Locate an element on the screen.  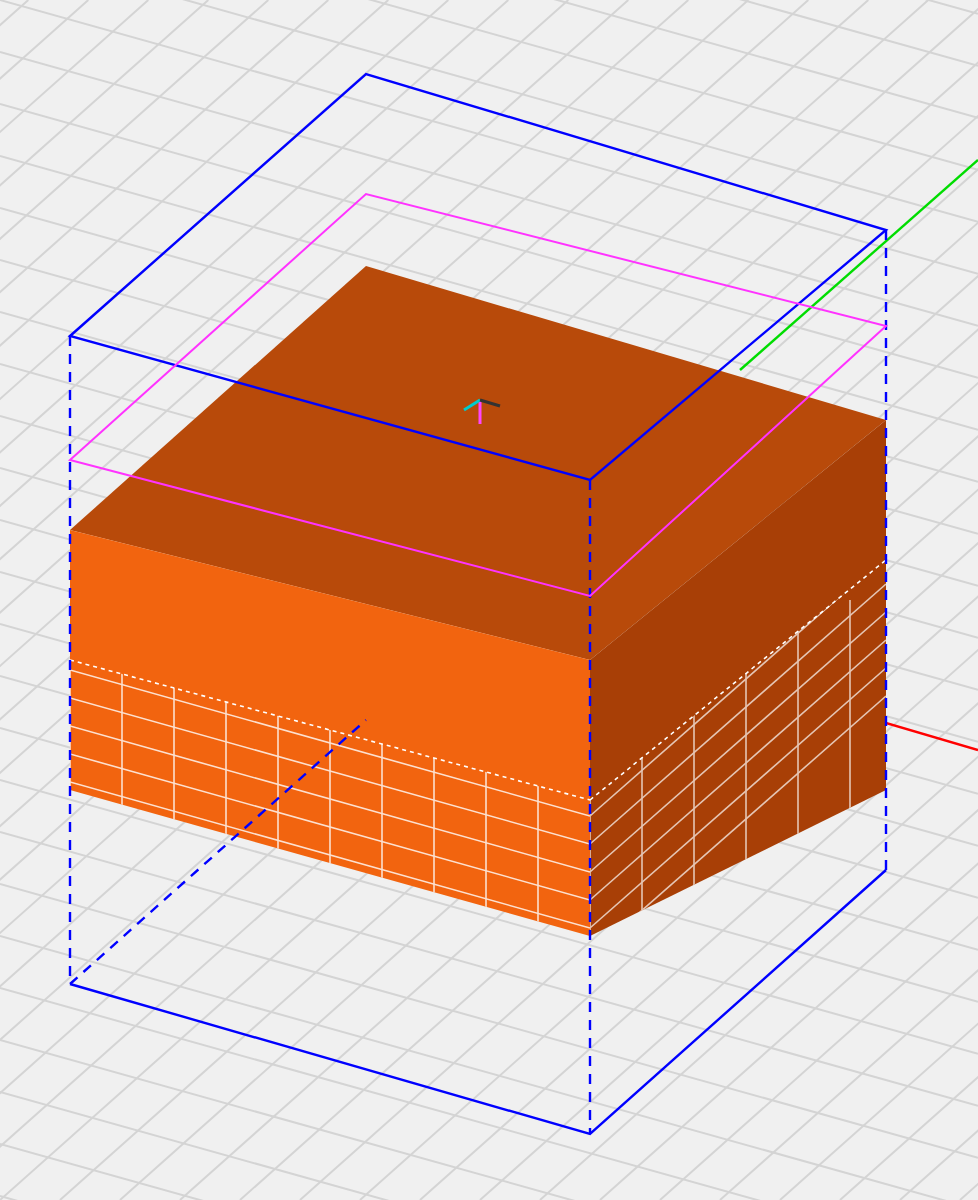
axis-gizmo-icon is located at coordinates (482, 411).